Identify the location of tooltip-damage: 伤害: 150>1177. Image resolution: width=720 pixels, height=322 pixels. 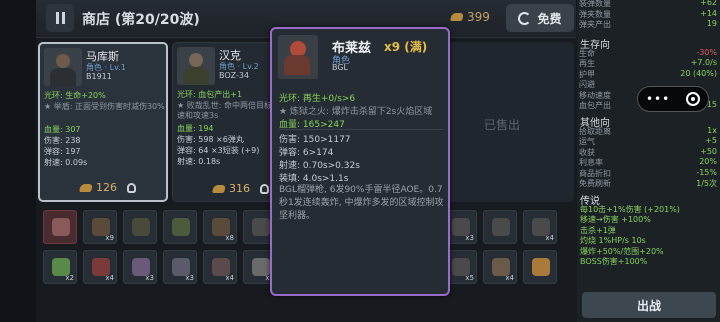
(315, 140).